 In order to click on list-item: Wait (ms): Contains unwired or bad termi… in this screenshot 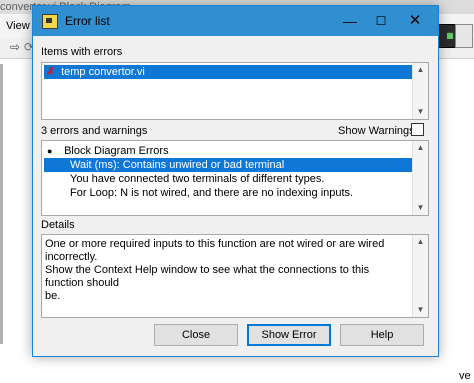, I will do `click(228, 165)`.